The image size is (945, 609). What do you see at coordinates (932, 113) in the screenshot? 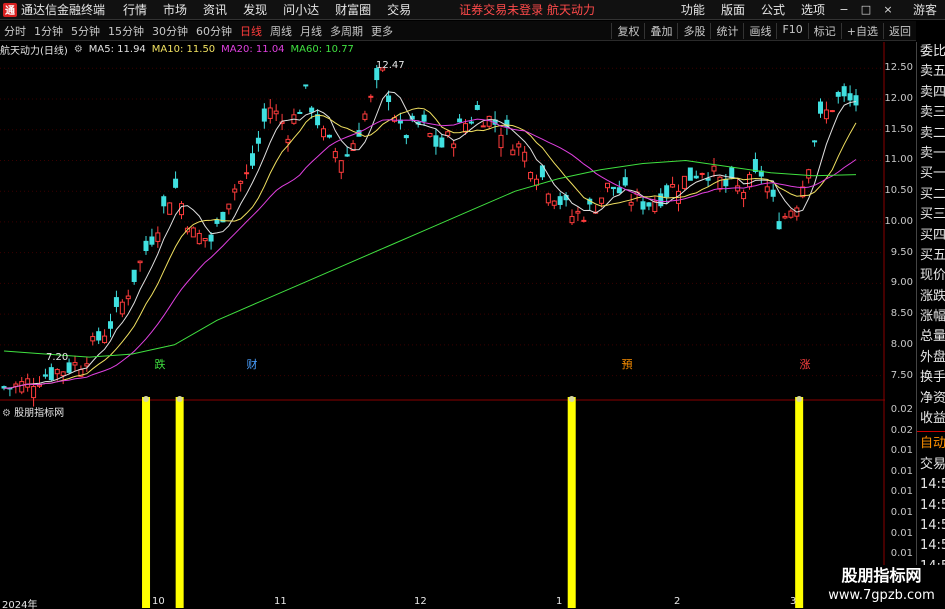
I see `quote-field-label: 卖三` at bounding box center [932, 113].